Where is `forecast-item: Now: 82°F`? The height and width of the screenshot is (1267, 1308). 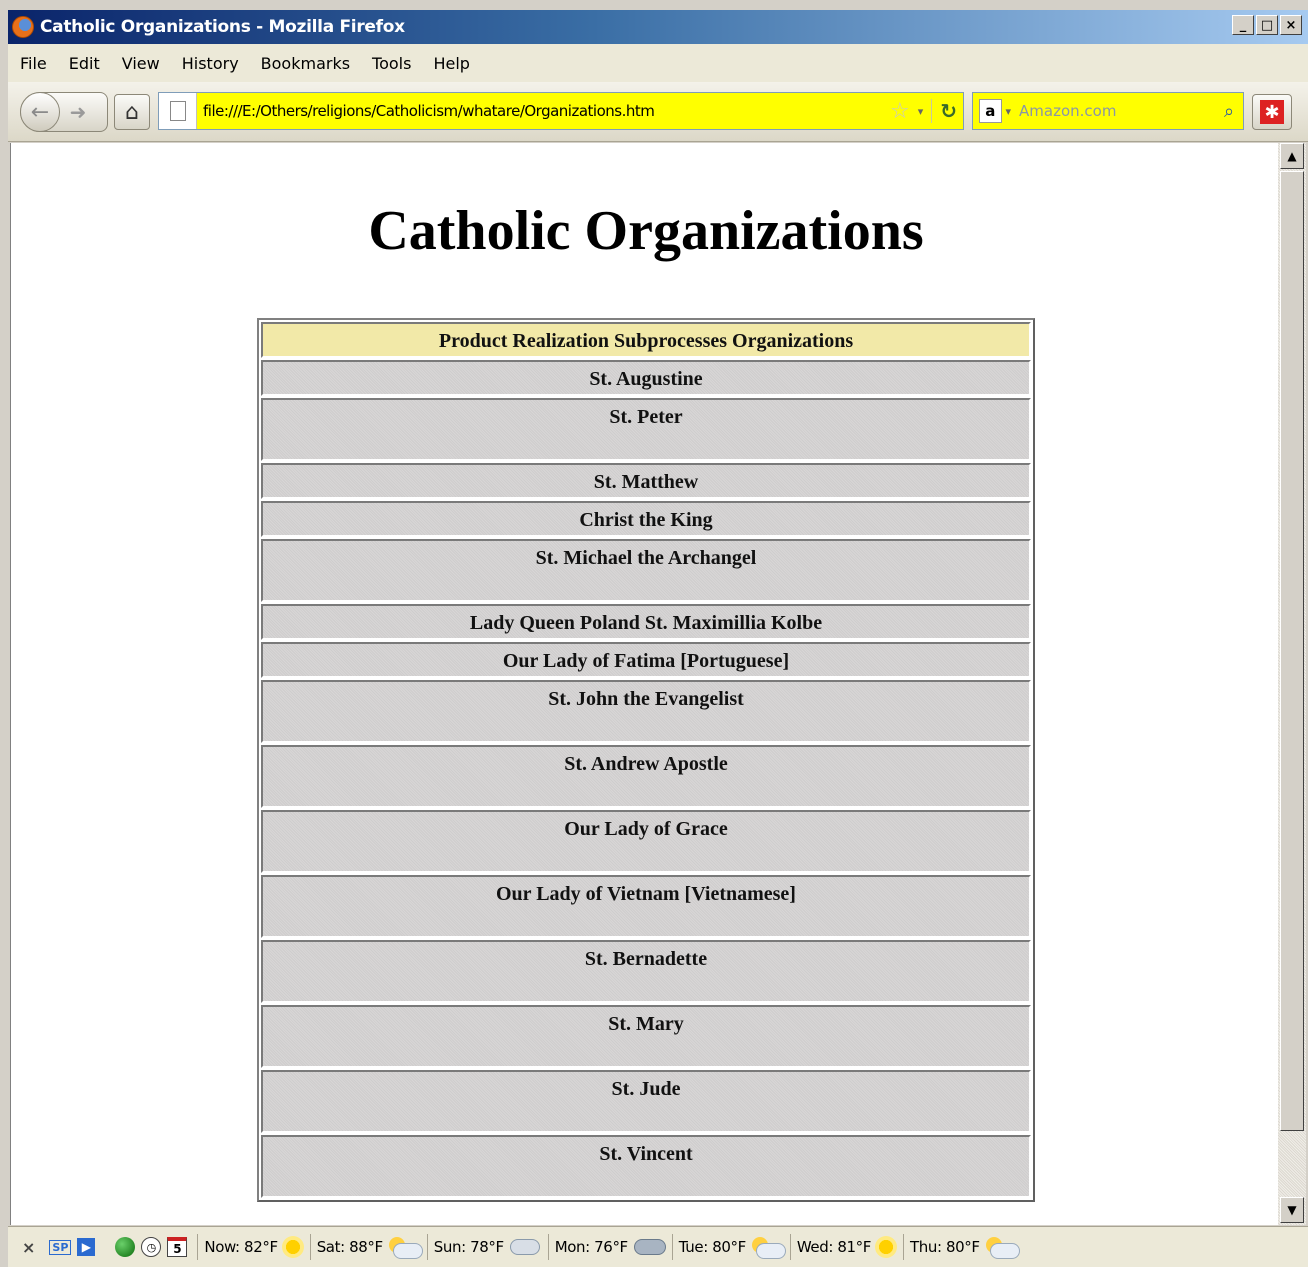
forecast-item: Now: 82°F is located at coordinates (254, 1247).